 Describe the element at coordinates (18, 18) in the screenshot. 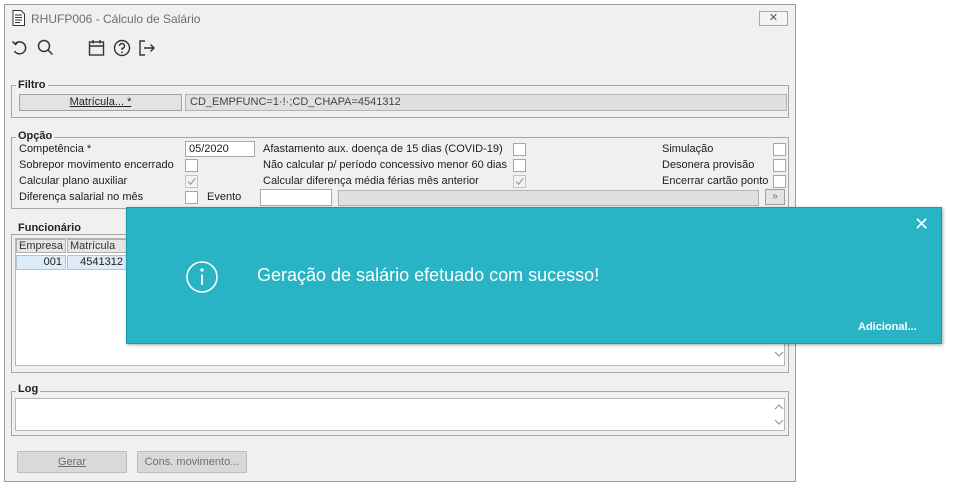

I see `document-icon` at that location.